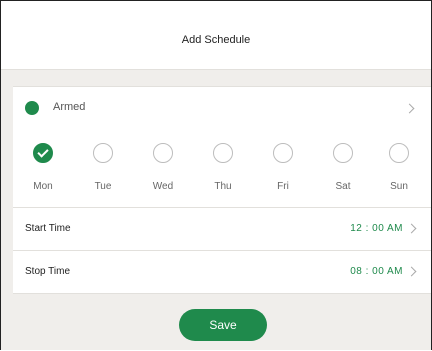 This screenshot has height=351, width=432. I want to click on day-label: Thu, so click(223, 186).